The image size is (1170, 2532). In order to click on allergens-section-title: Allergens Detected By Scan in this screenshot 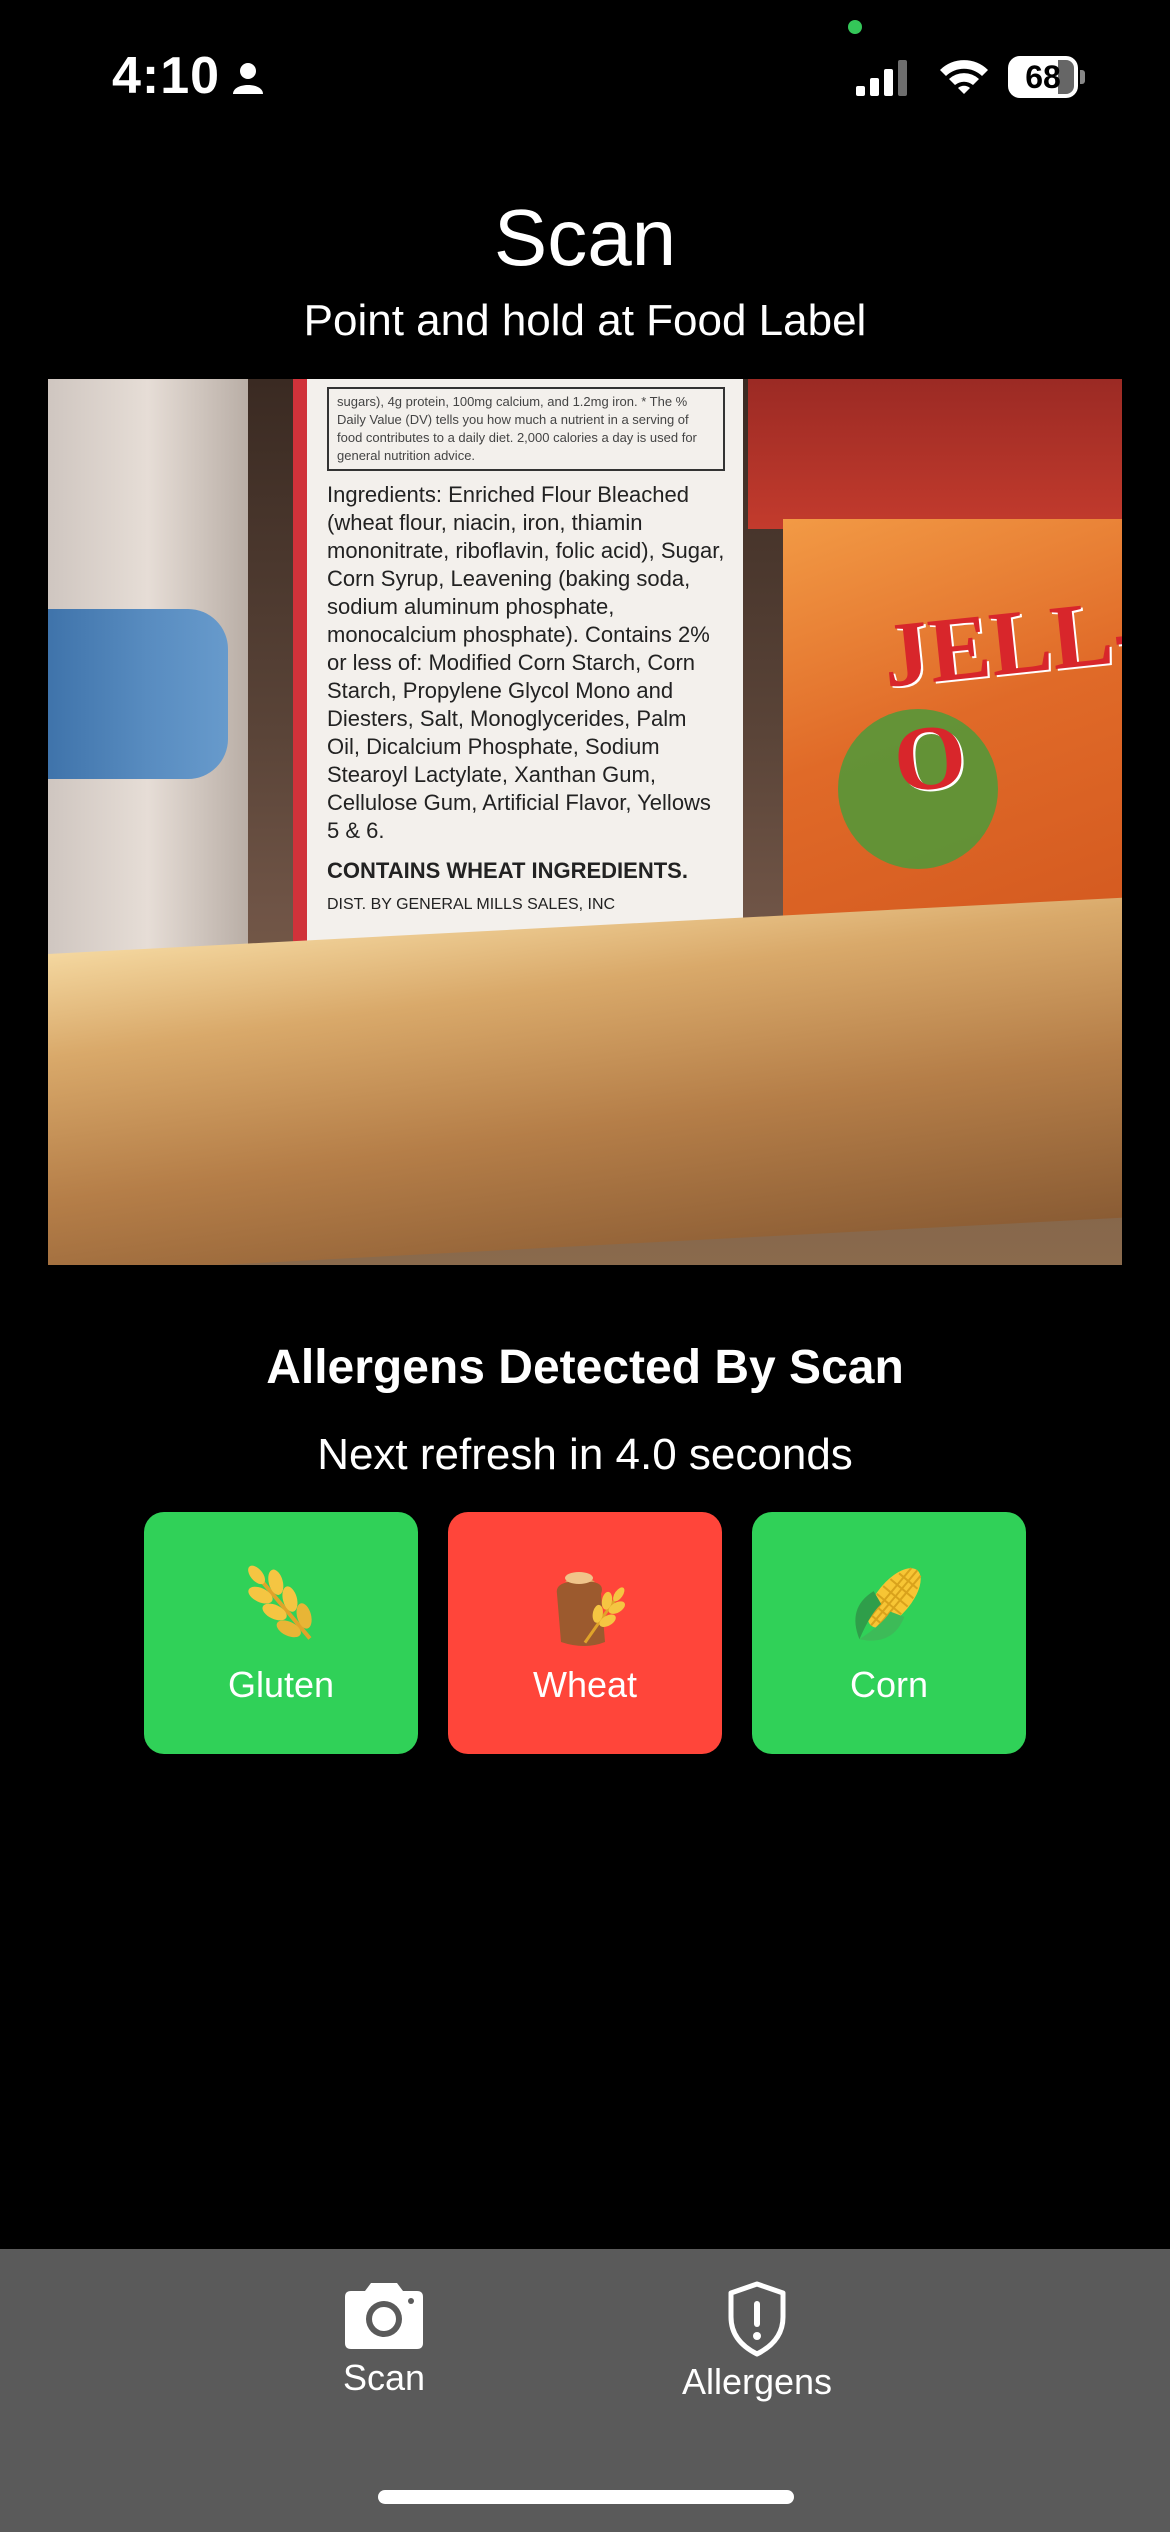, I will do `click(585, 1367)`.